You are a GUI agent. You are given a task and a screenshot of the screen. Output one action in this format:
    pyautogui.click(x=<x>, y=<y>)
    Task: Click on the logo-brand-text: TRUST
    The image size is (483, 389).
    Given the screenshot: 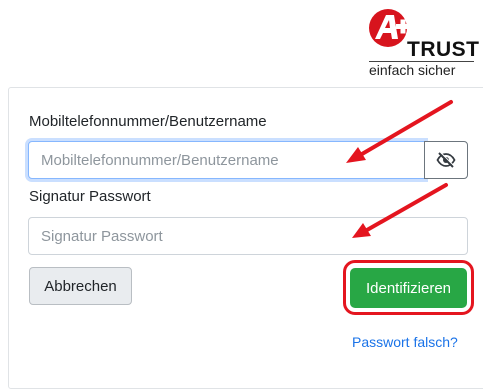 What is the action you would take?
    pyautogui.click(x=443, y=49)
    